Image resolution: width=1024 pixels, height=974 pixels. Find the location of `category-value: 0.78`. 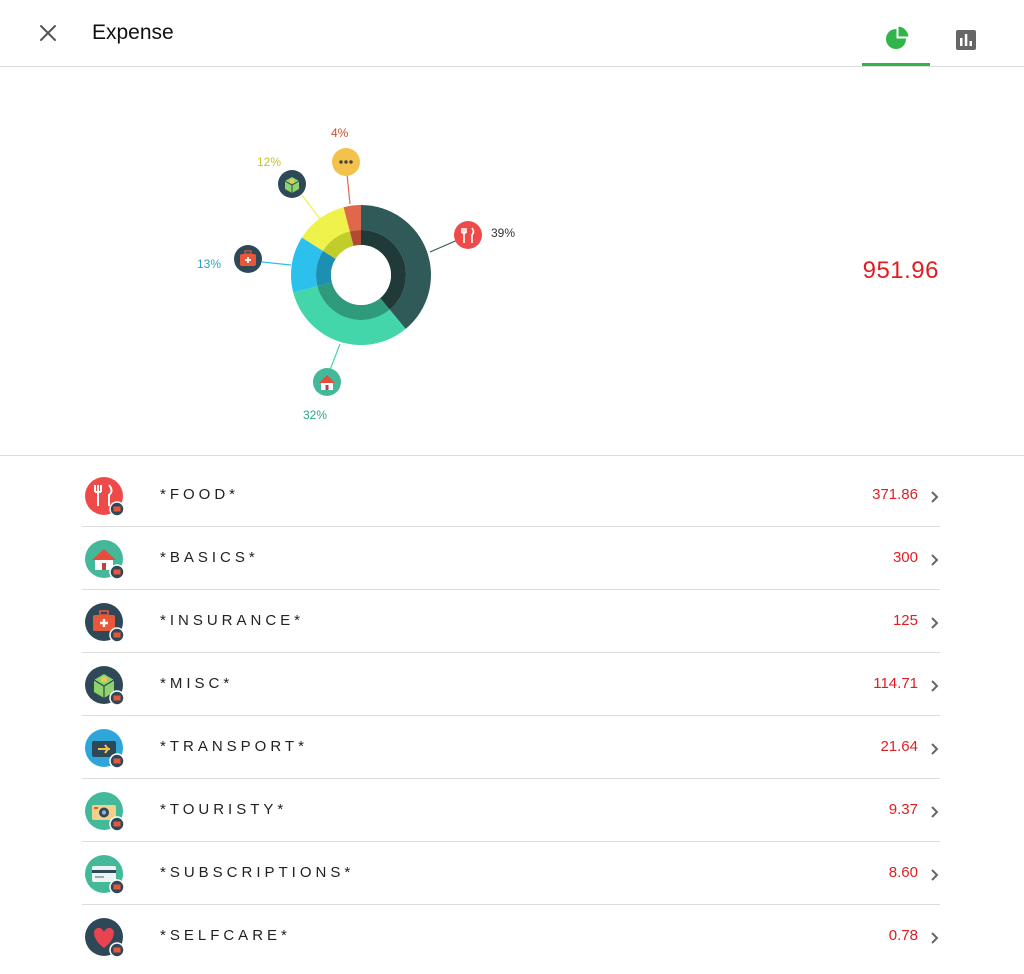

category-value: 0.78 is located at coordinates (903, 935).